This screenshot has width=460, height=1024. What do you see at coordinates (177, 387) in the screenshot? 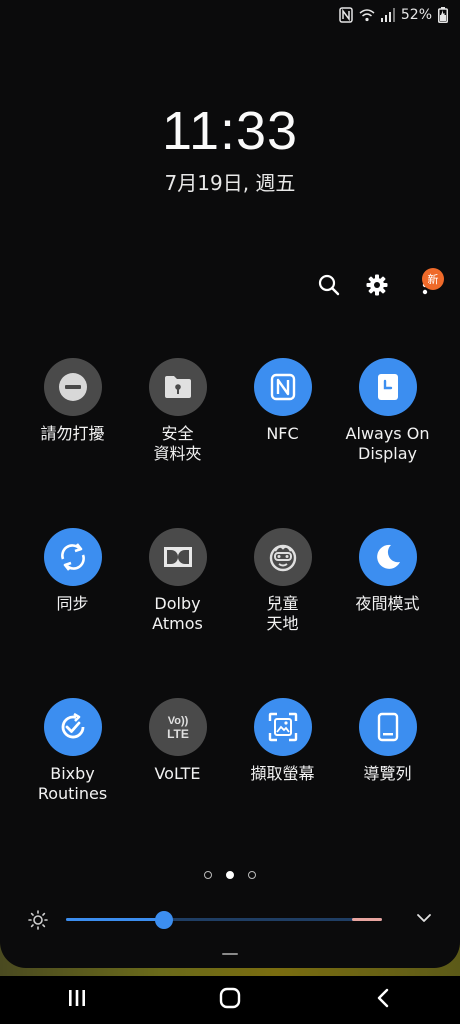
I see `secure-folder-icon` at bounding box center [177, 387].